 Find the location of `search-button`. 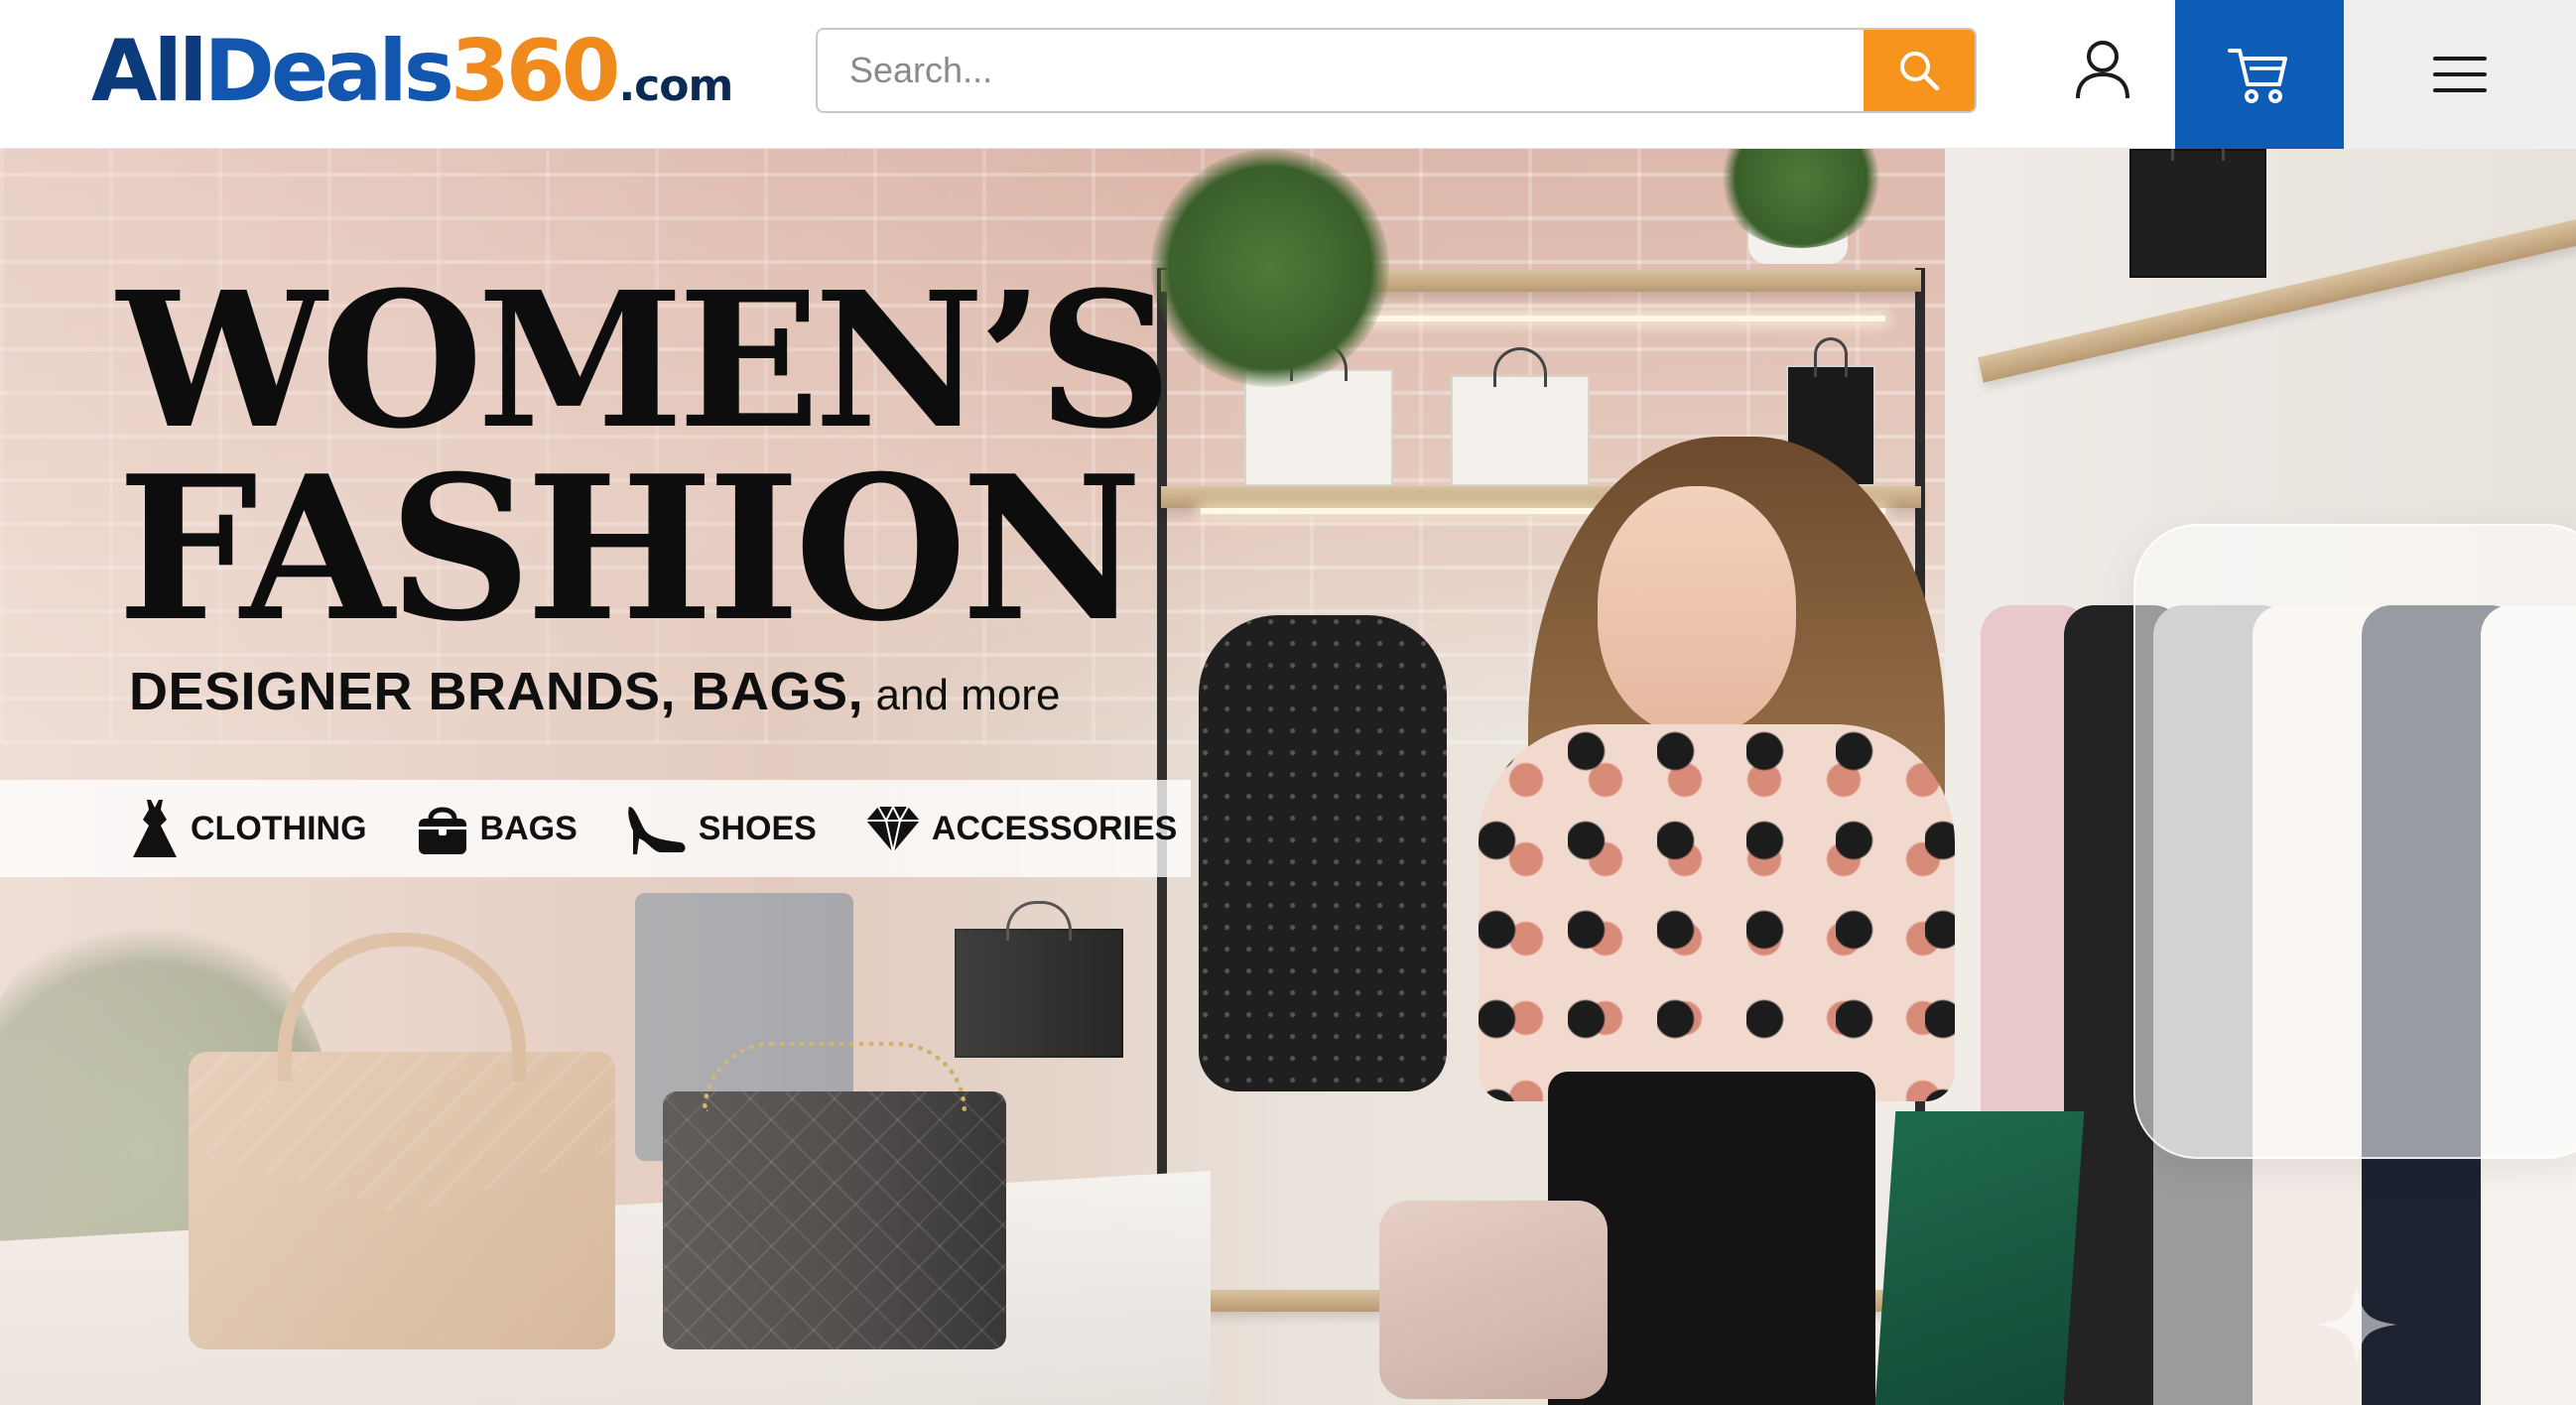

search-button is located at coordinates (1920, 70).